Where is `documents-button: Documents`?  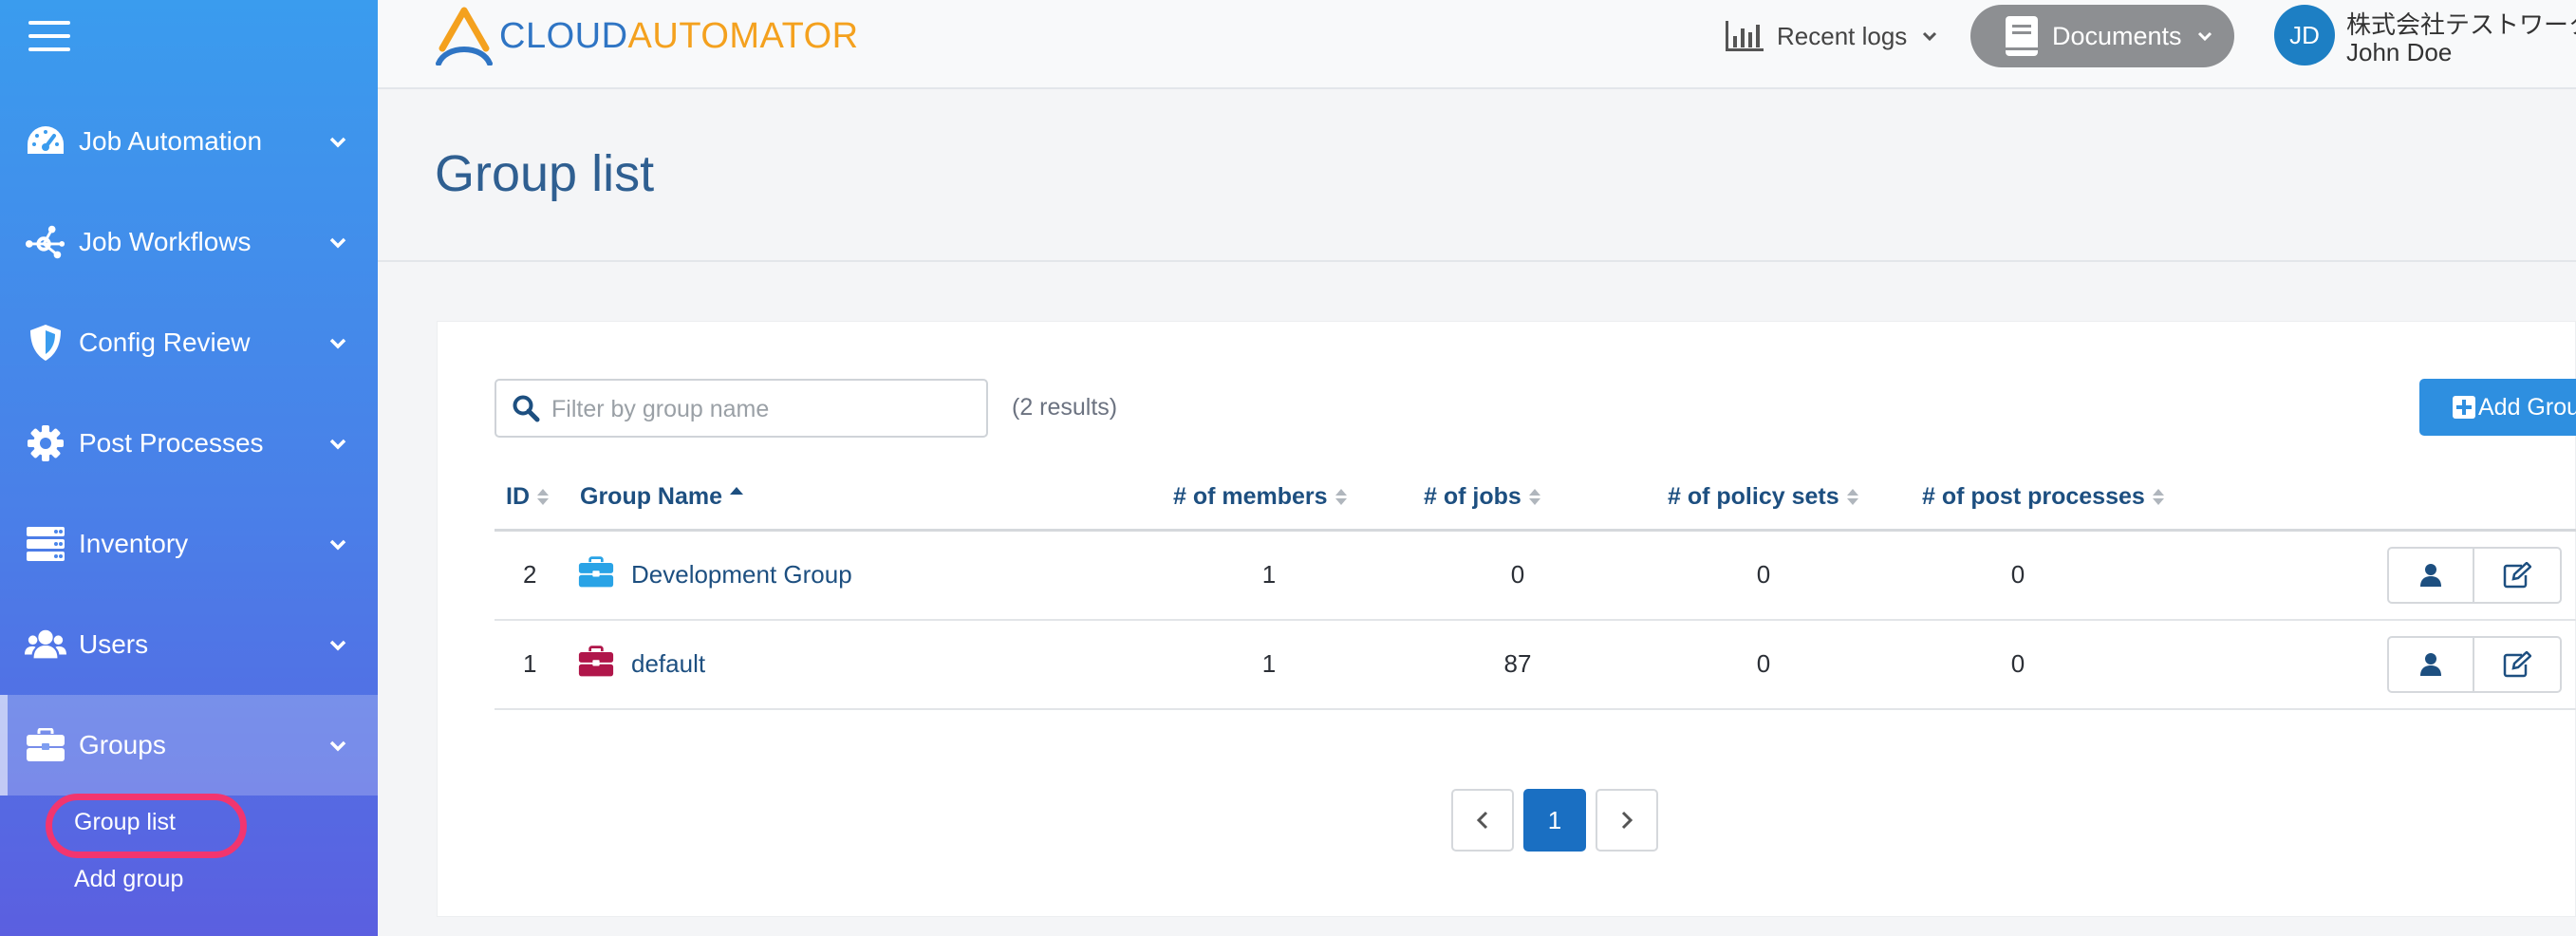
documents-button: Documents is located at coordinates (2102, 36).